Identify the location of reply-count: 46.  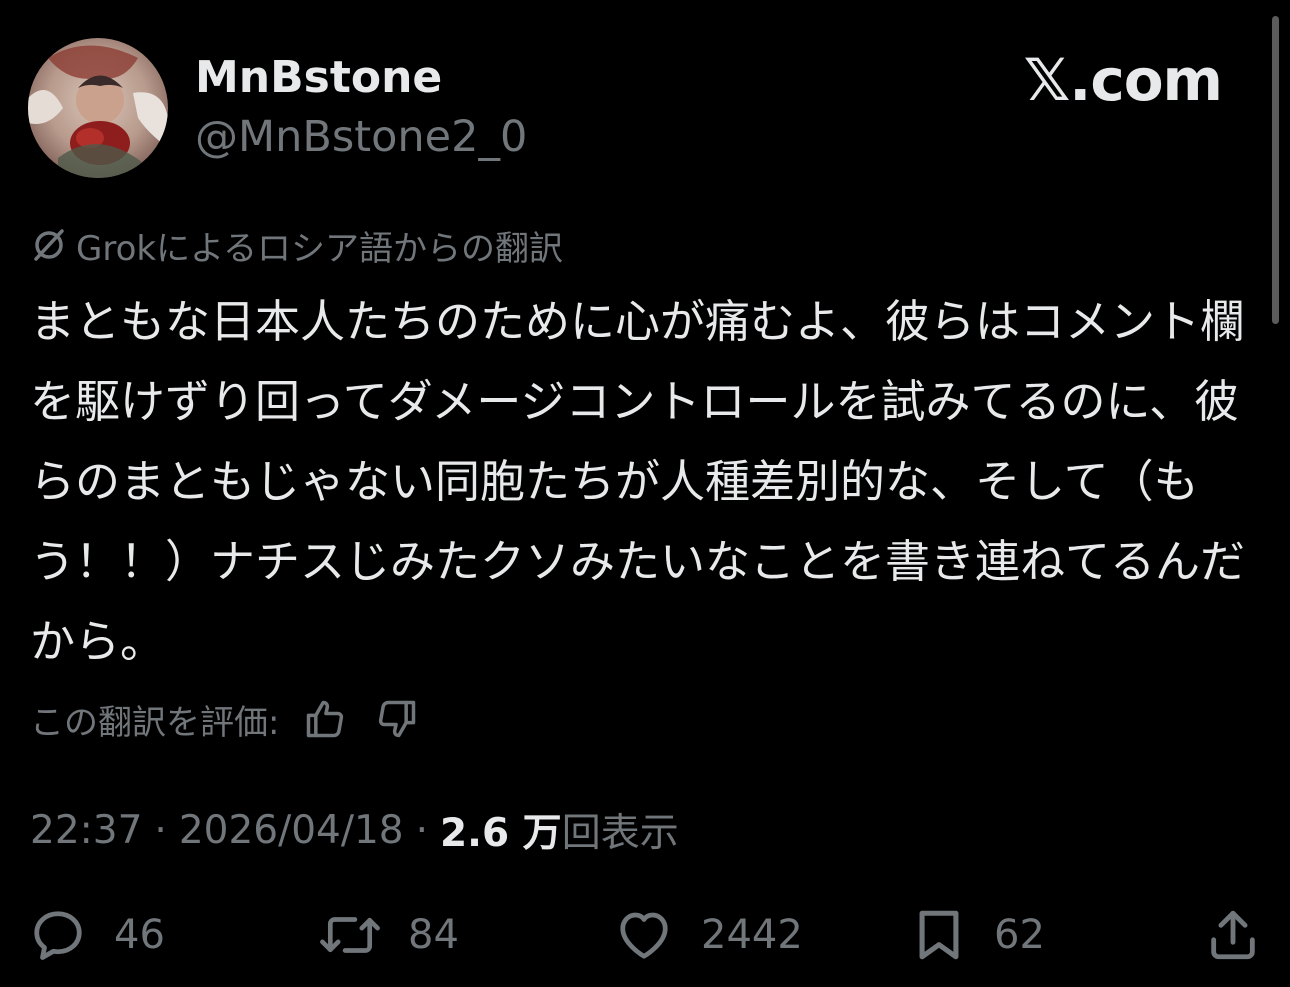
(139, 935).